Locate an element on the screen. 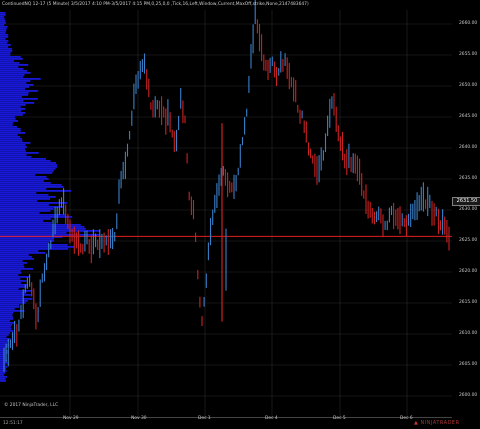  time-tick-label: Dec 1 is located at coordinates (204, 418).